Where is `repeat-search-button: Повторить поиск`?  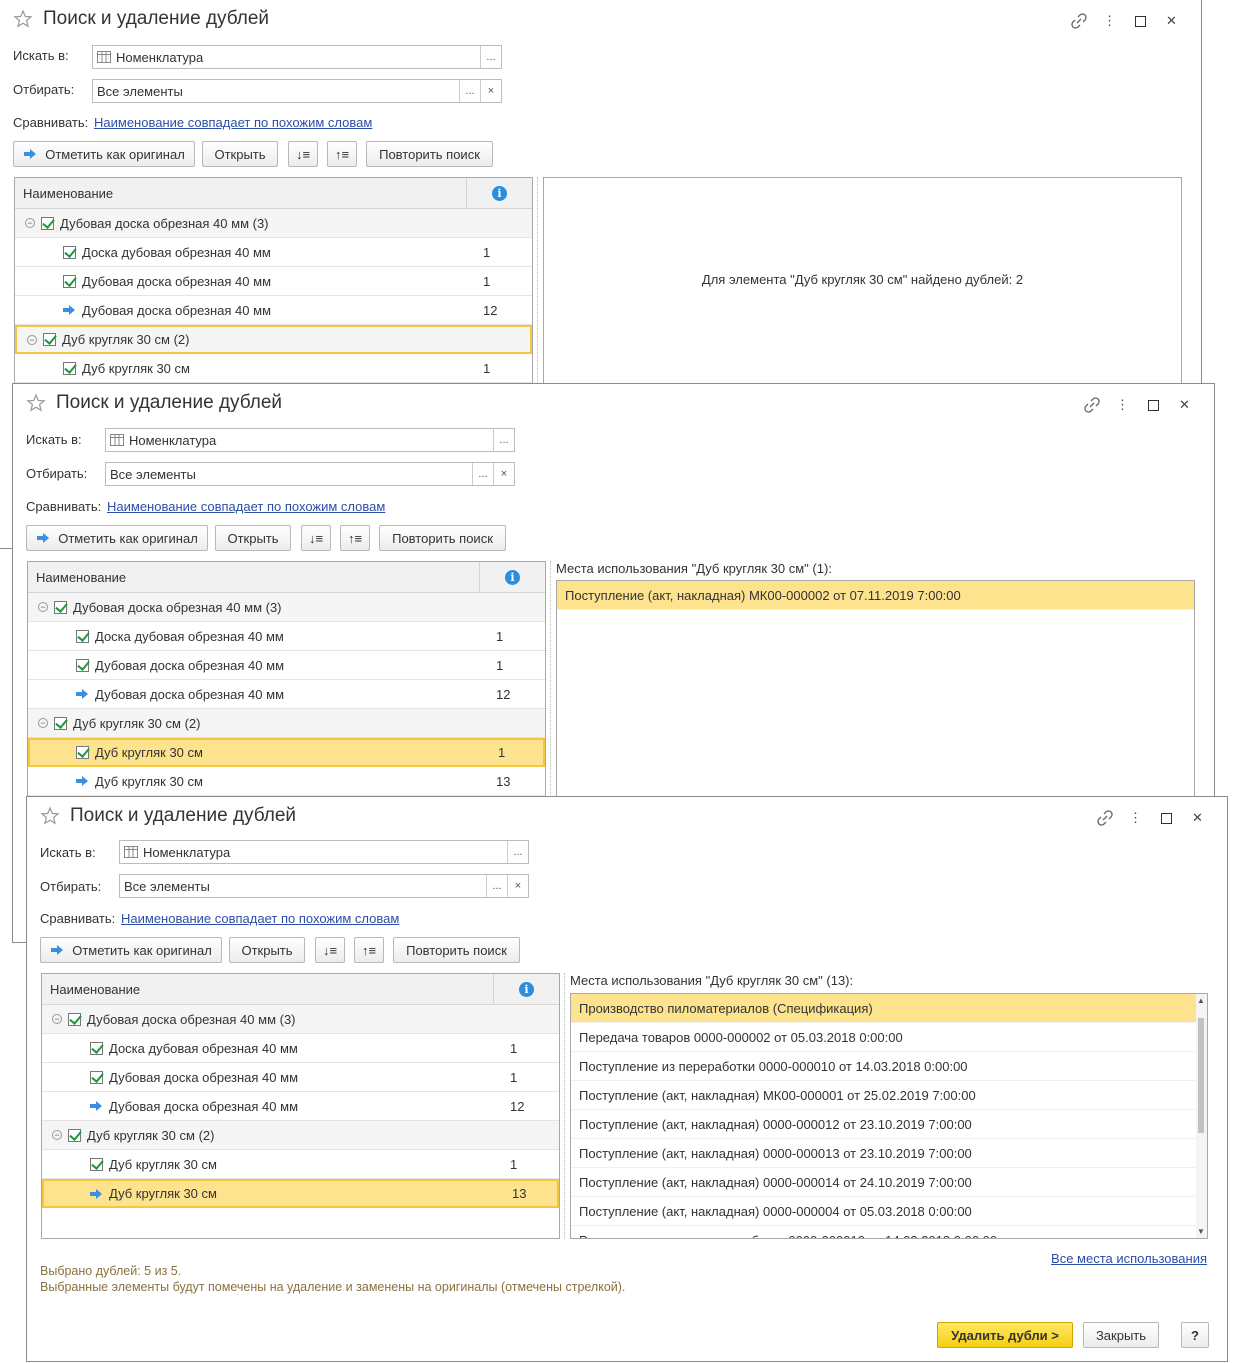 repeat-search-button: Повторить поиск is located at coordinates (442, 538).